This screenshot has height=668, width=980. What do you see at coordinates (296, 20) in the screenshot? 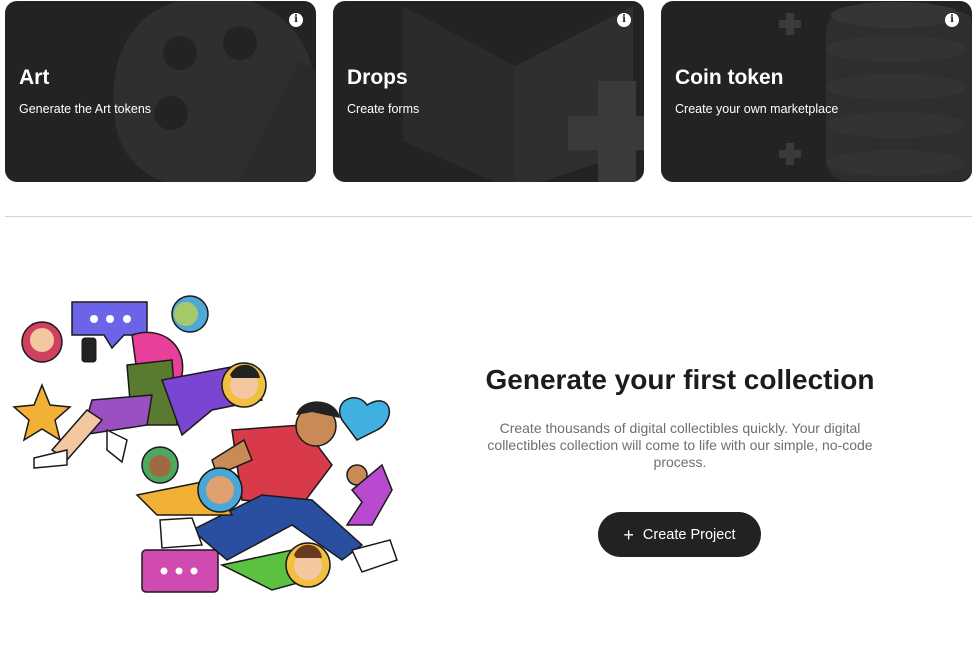
I see `art-info-icon: i` at bounding box center [296, 20].